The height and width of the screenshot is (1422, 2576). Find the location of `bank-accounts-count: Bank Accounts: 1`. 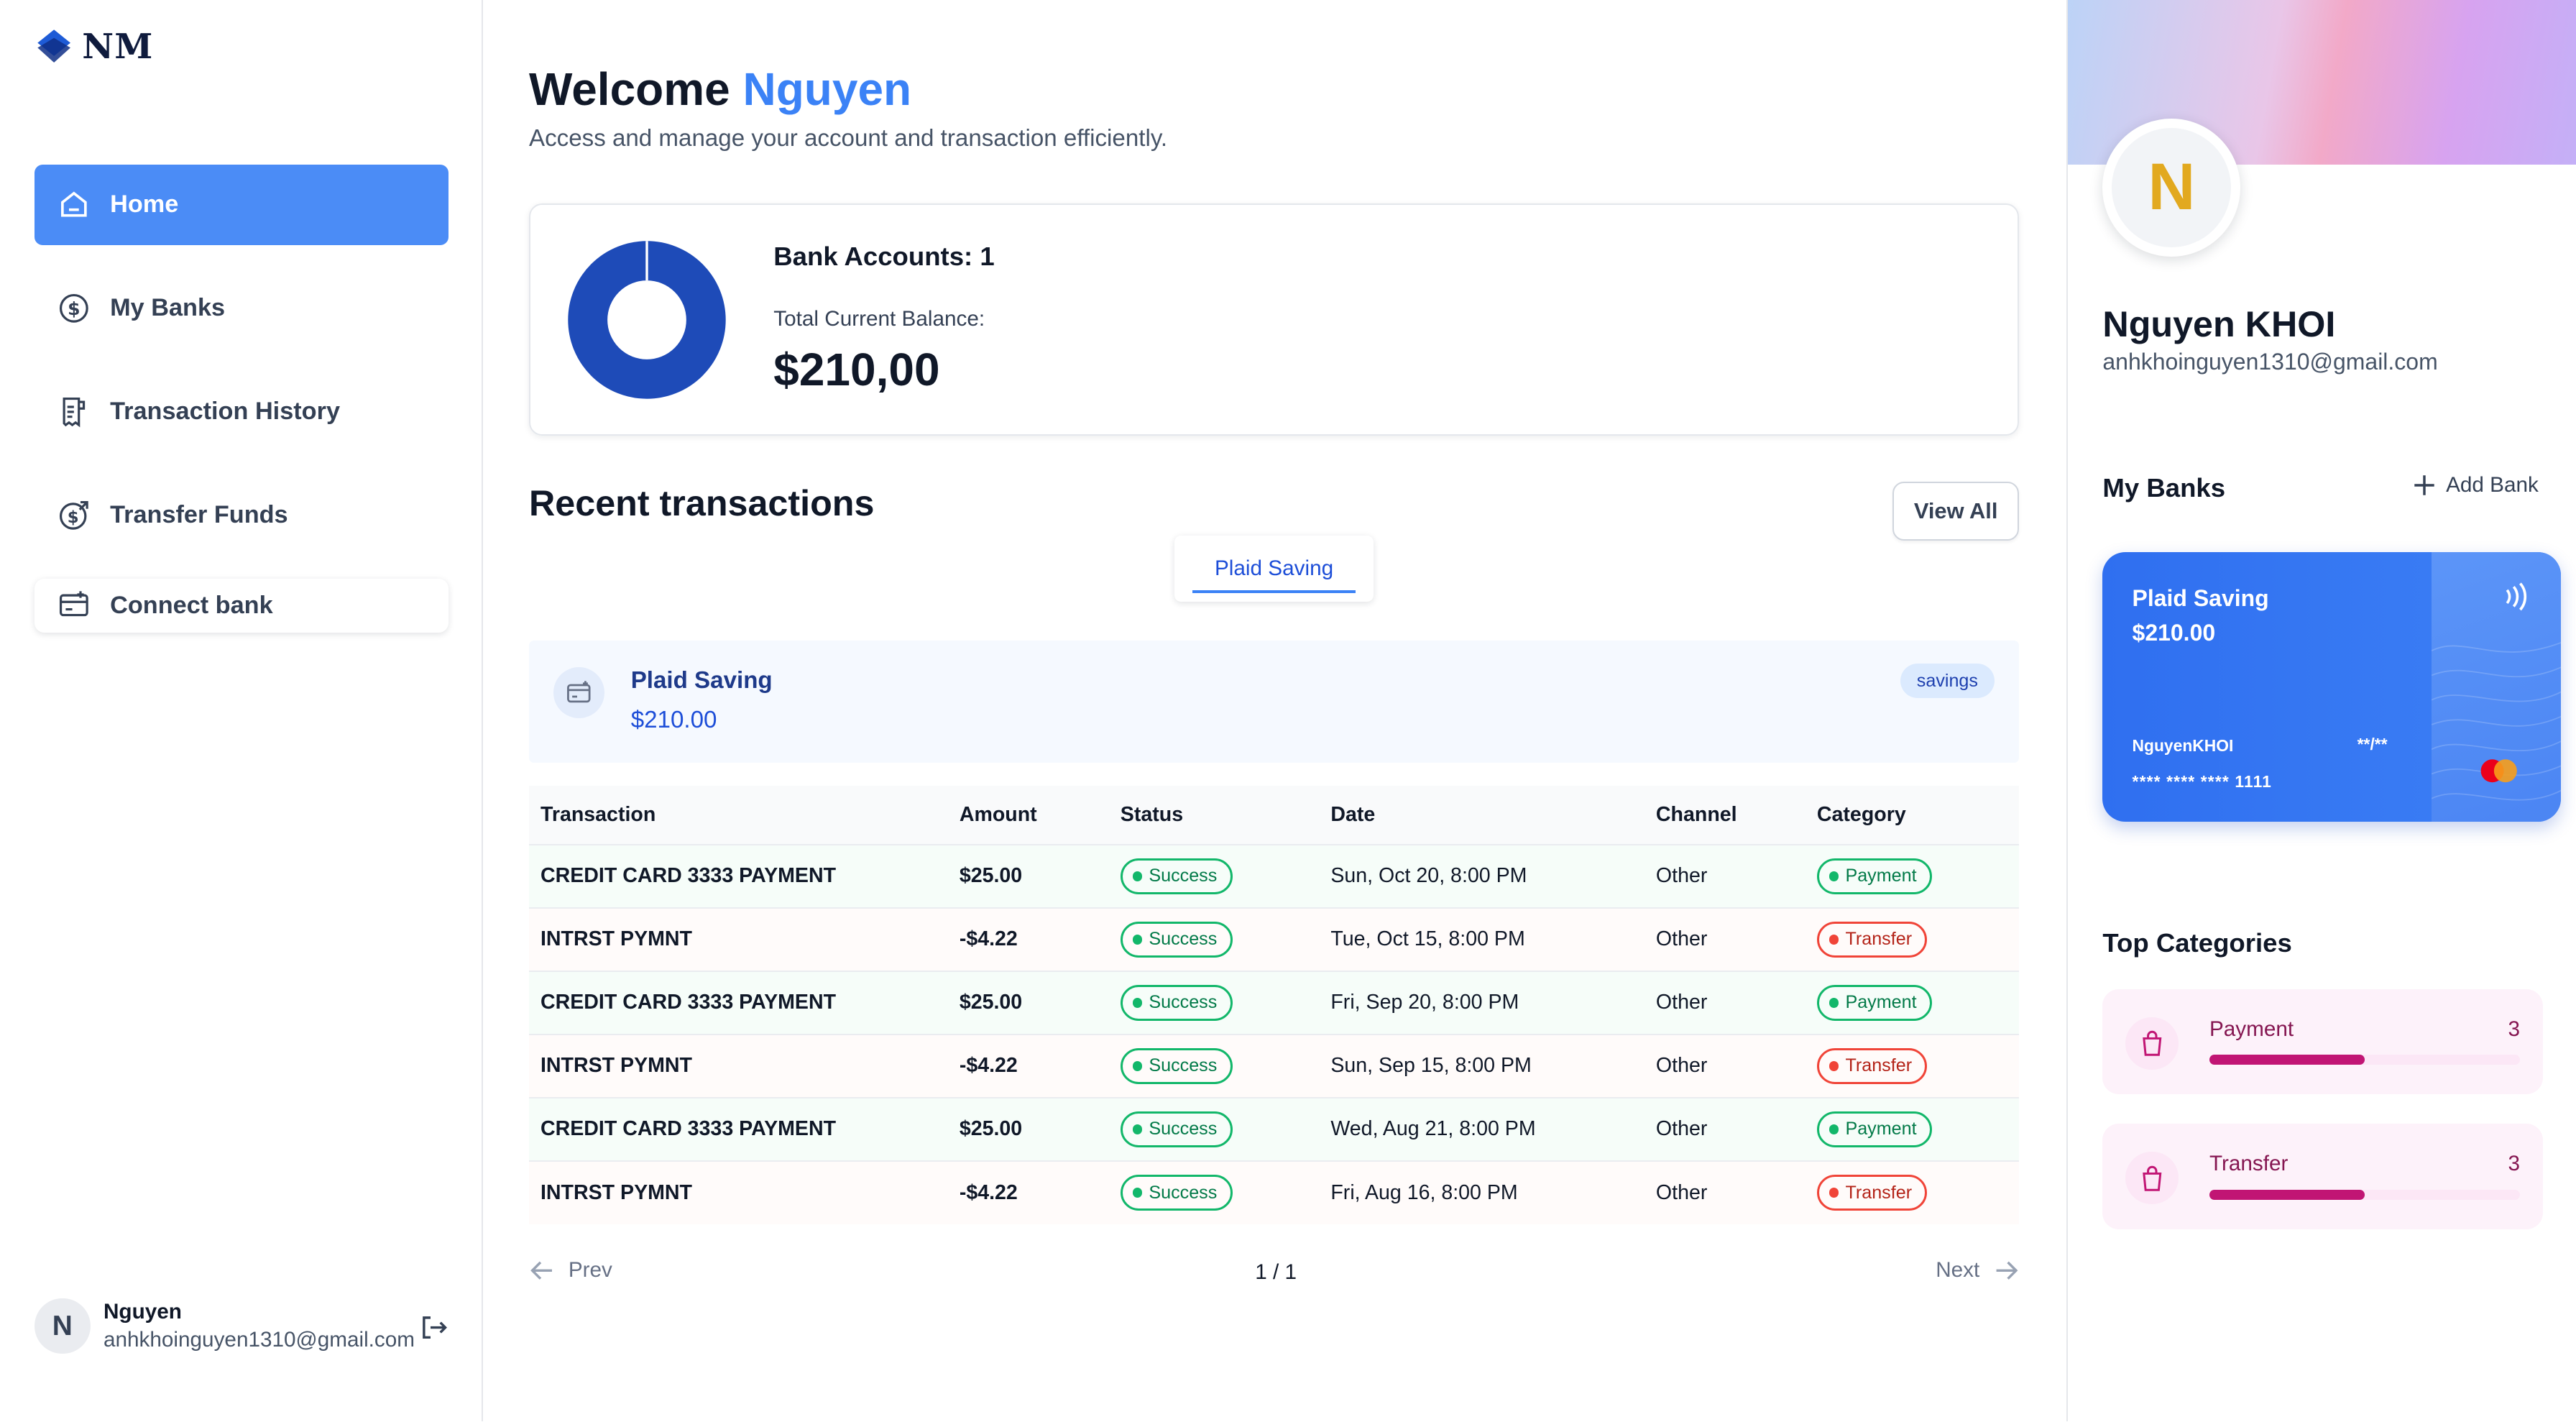

bank-accounts-count: Bank Accounts: 1 is located at coordinates (884, 256).